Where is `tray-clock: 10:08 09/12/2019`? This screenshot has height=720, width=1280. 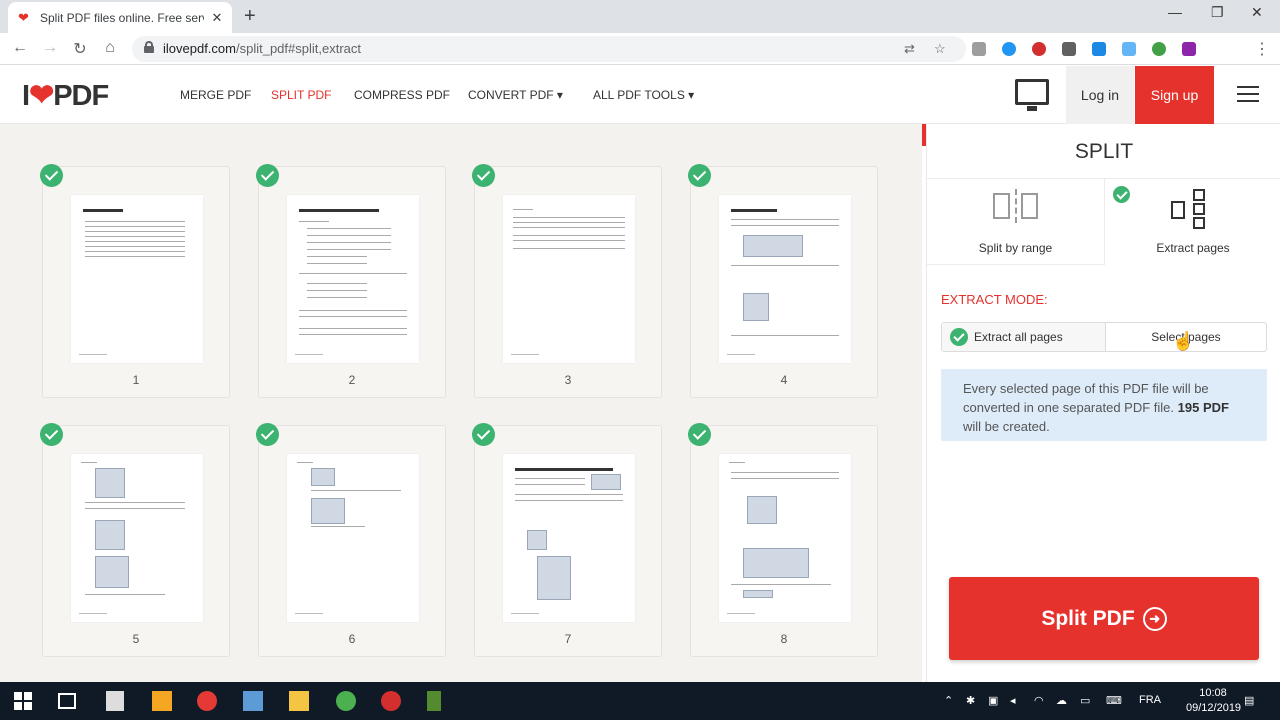
tray-clock: 10:08 09/12/2019 is located at coordinates (1214, 701).